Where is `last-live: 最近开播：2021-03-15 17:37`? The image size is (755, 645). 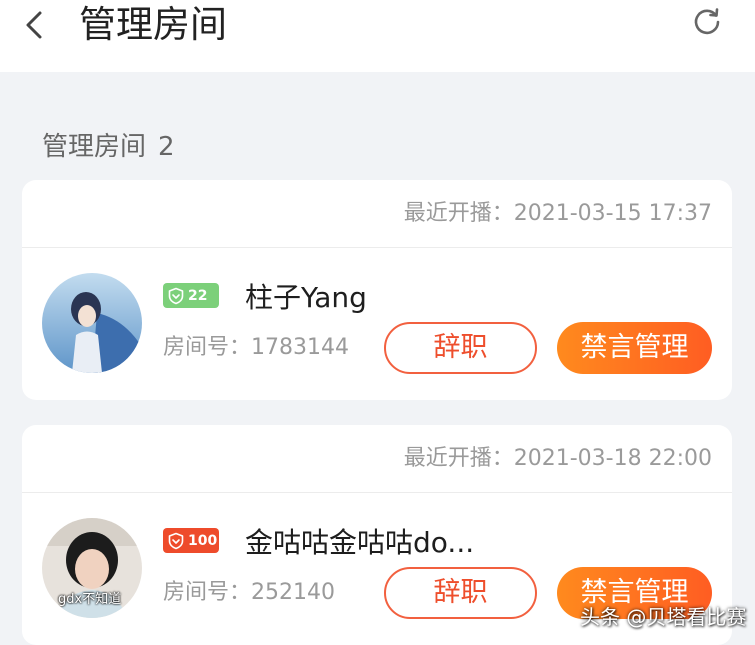
last-live: 最近开播：2021-03-15 17:37 is located at coordinates (558, 214).